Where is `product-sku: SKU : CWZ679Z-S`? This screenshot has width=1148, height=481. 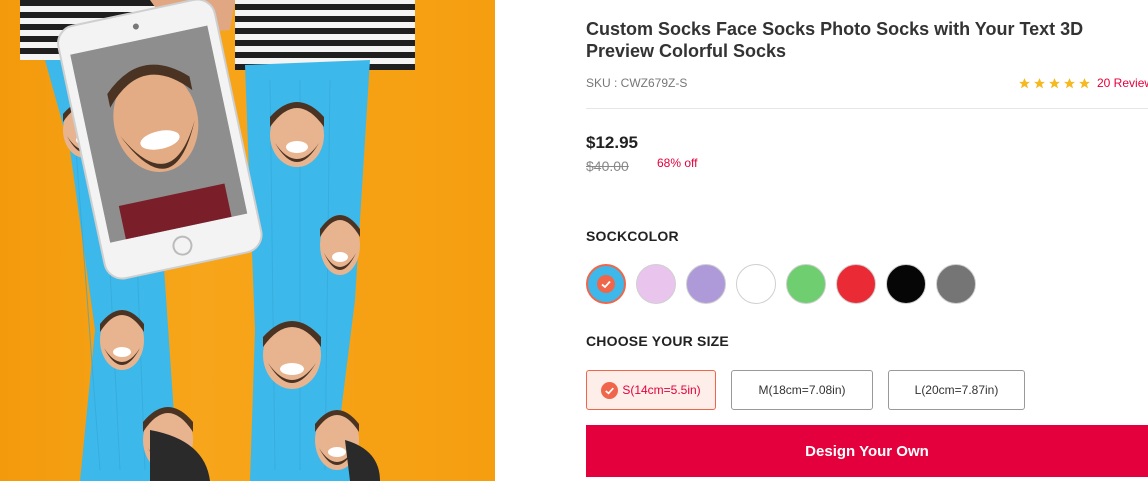
product-sku: SKU : CWZ679Z-S is located at coordinates (637, 83).